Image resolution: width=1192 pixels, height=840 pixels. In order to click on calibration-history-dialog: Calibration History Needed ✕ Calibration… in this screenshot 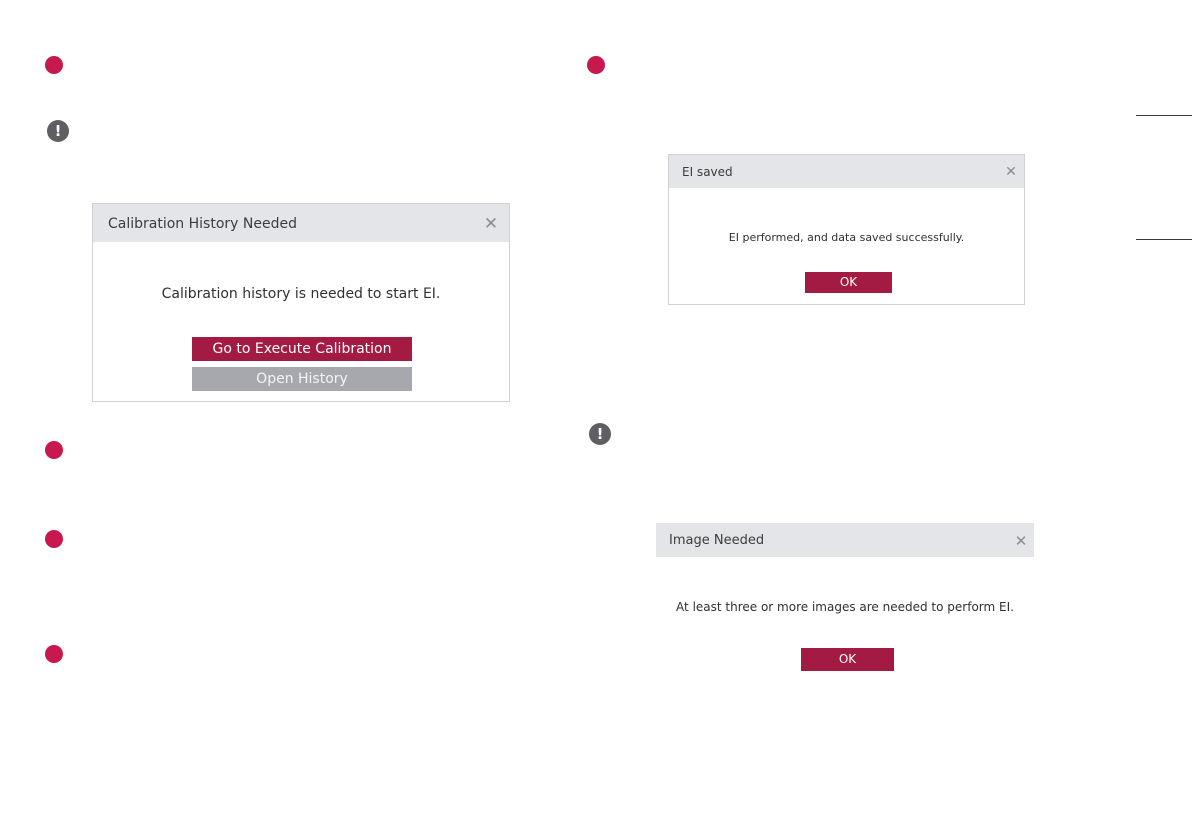, I will do `click(301, 302)`.